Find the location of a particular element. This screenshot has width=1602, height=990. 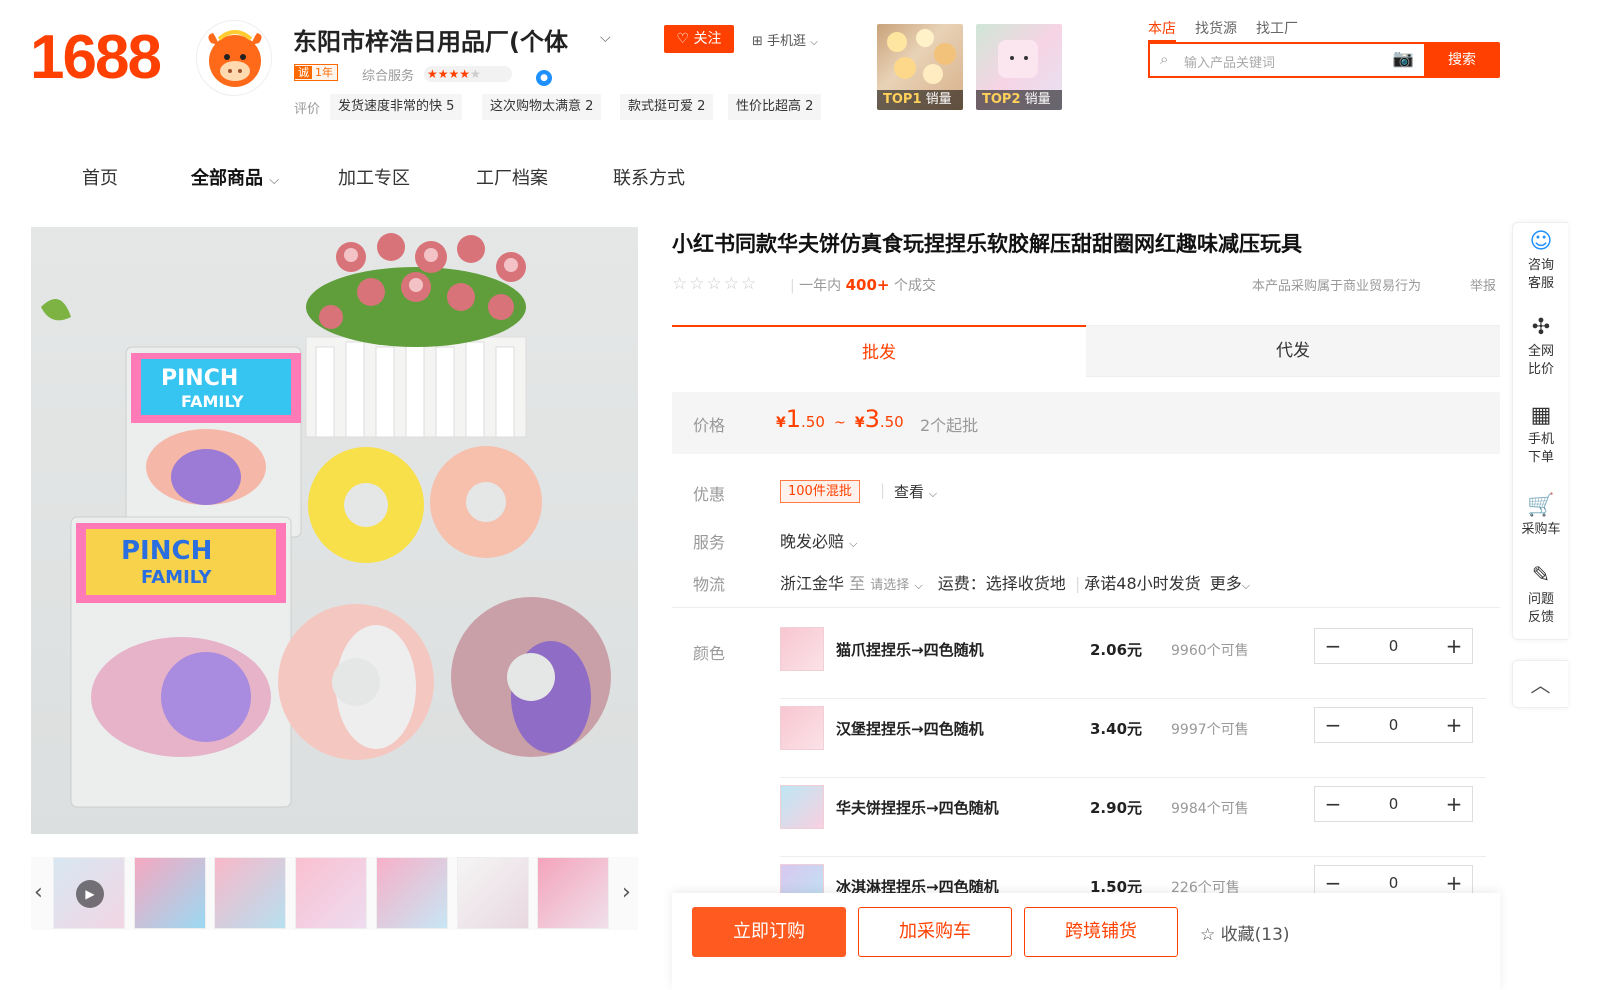

sold-prefix: 一年内 is located at coordinates (820, 286).